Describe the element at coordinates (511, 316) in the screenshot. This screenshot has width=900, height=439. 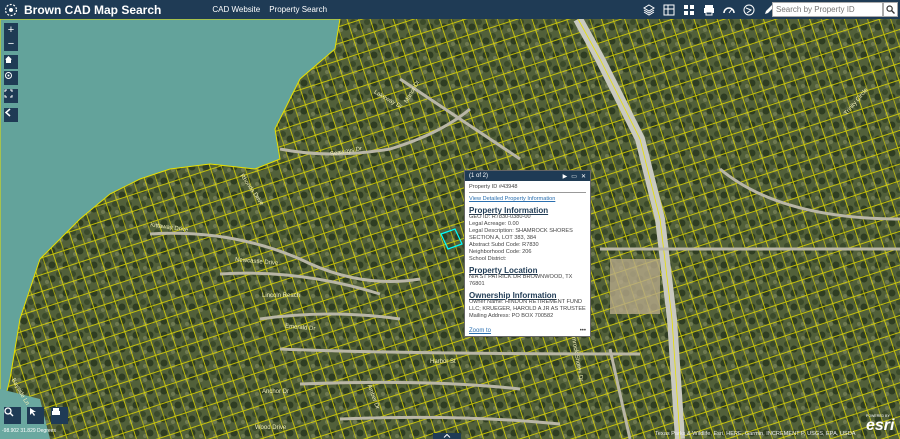
I see `mailing-address: Mailing Address: PO BOX 700582` at that location.